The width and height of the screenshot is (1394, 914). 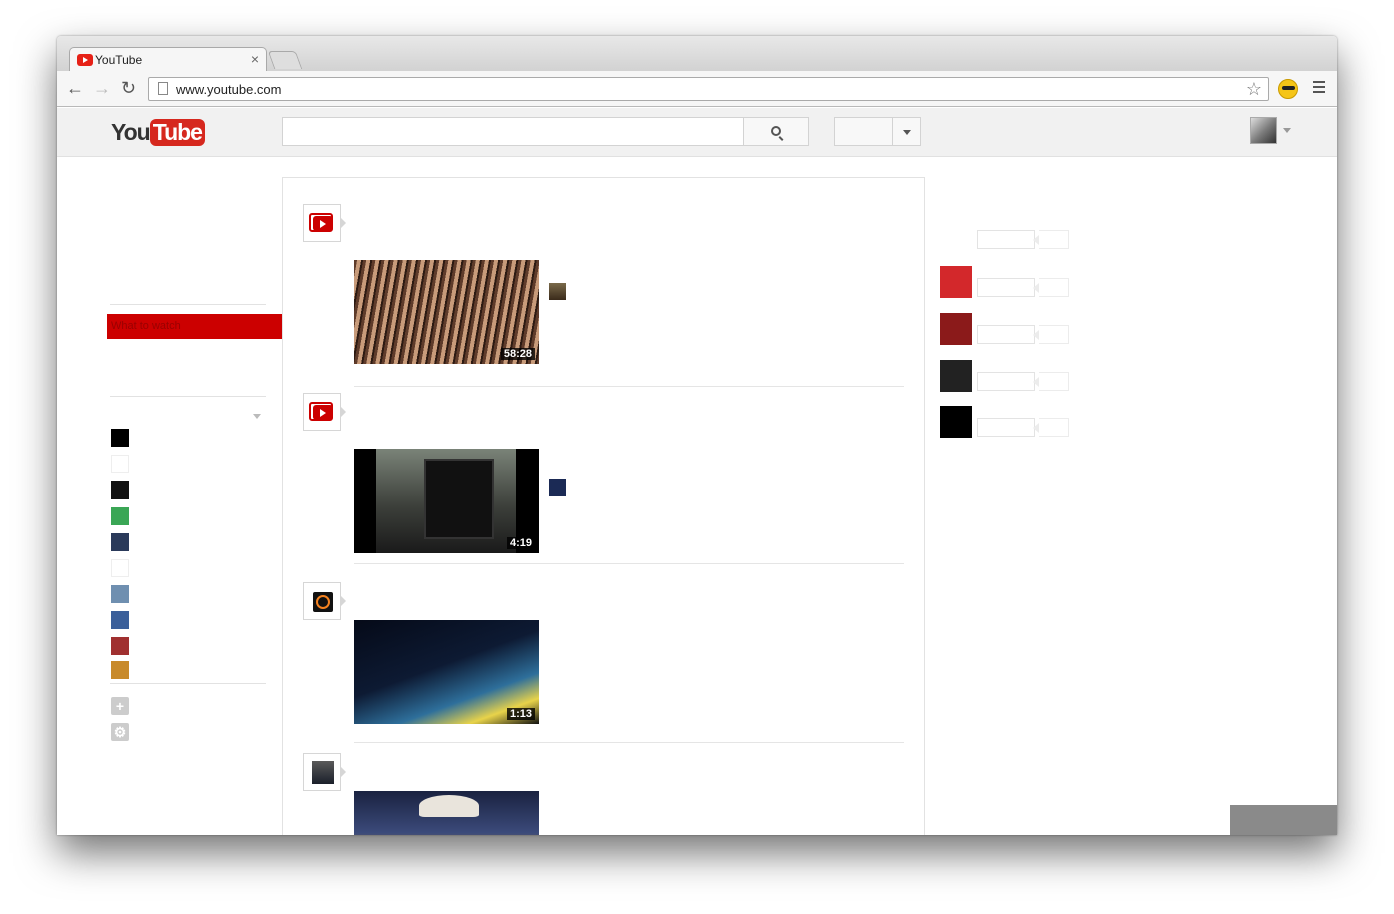 I want to click on tab-title: YouTube, so click(x=119, y=60).